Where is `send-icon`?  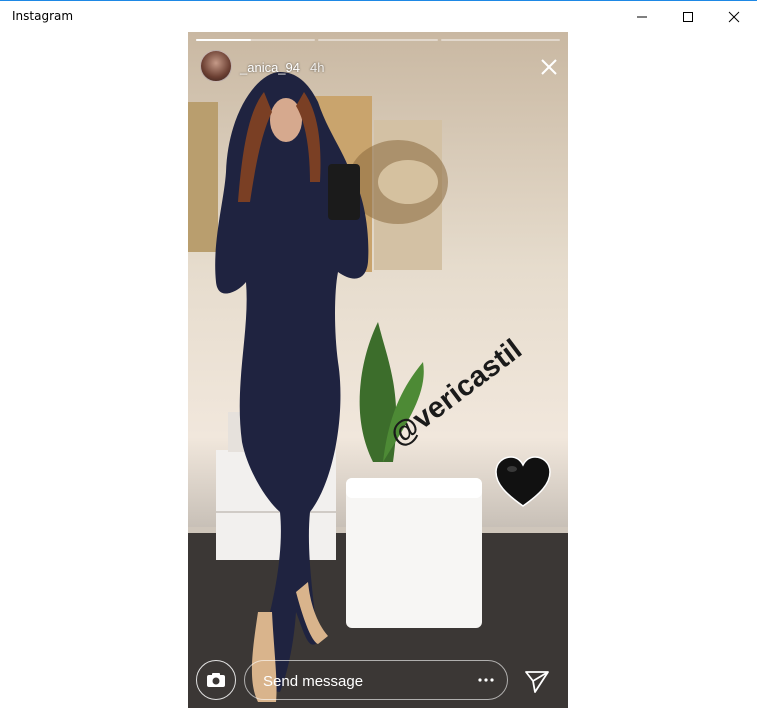
send-icon is located at coordinates (537, 682).